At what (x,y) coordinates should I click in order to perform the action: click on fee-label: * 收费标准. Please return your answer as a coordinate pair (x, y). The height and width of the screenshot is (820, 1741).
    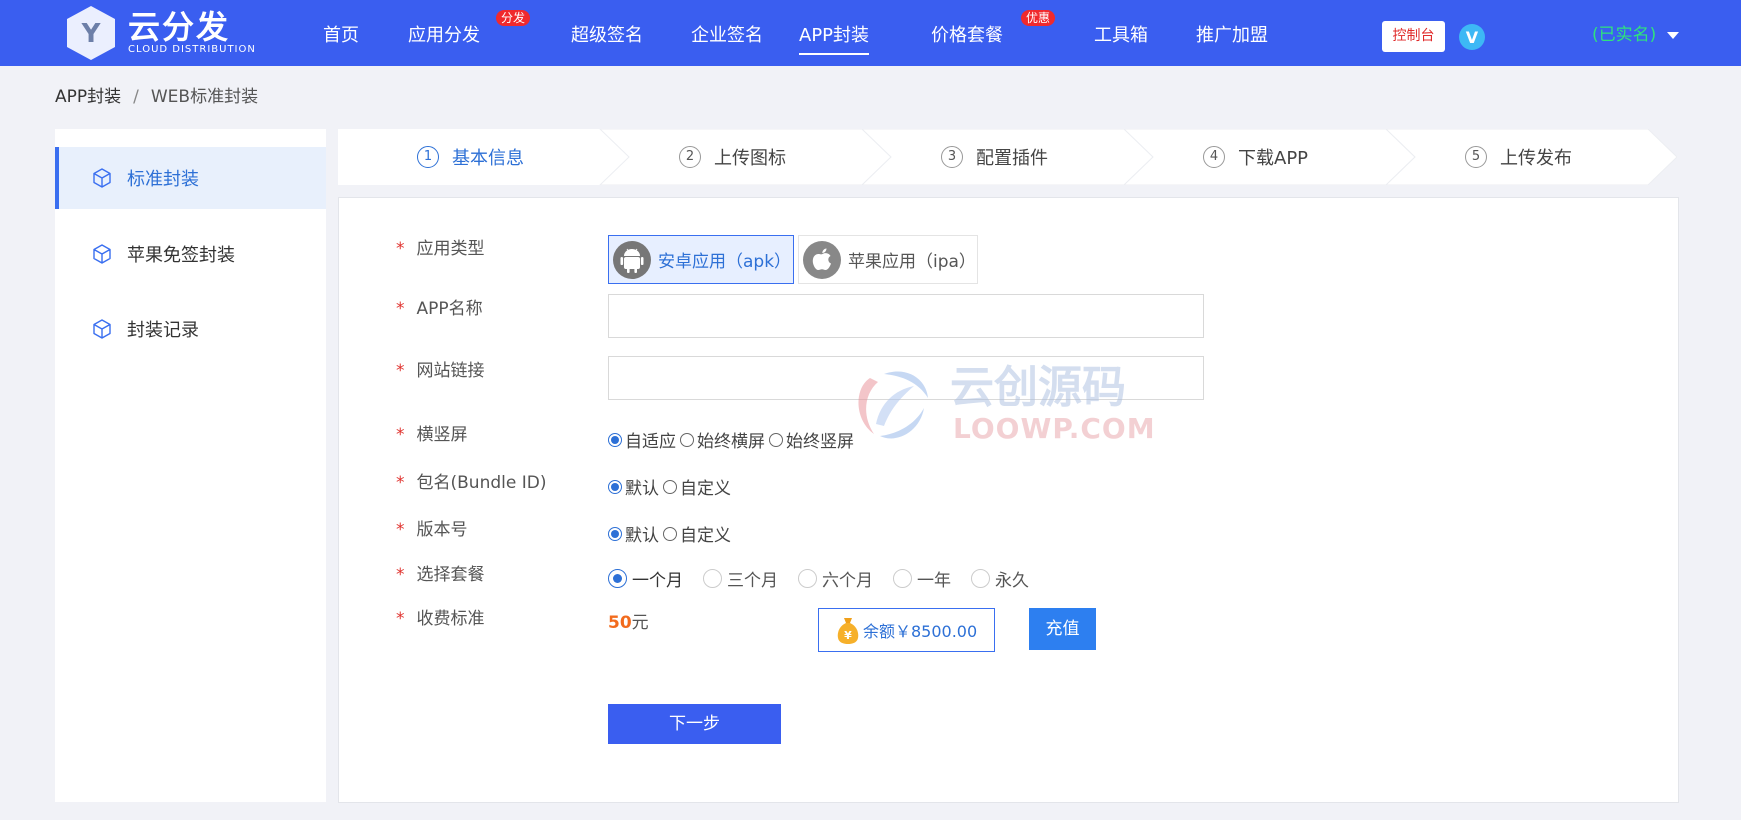
    Looking at the image, I should click on (440, 619).